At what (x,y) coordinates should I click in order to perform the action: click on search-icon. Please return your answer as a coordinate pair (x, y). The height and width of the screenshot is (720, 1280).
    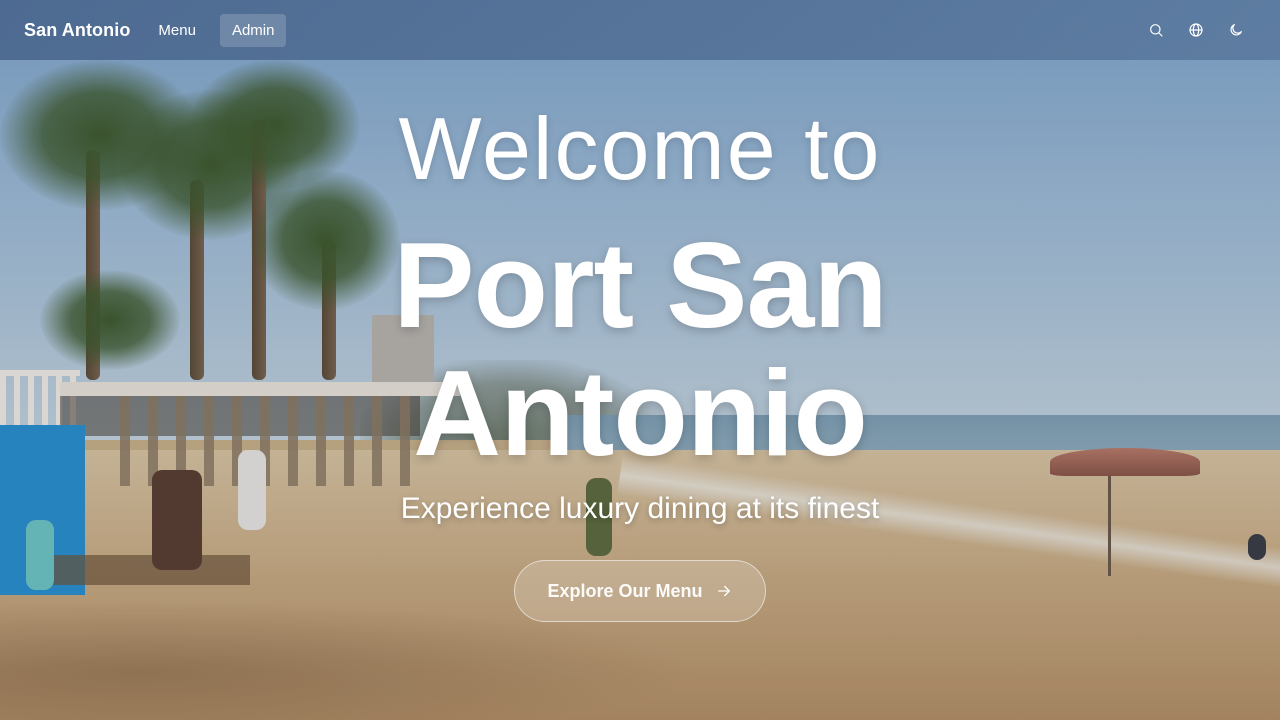
    Looking at the image, I should click on (1156, 30).